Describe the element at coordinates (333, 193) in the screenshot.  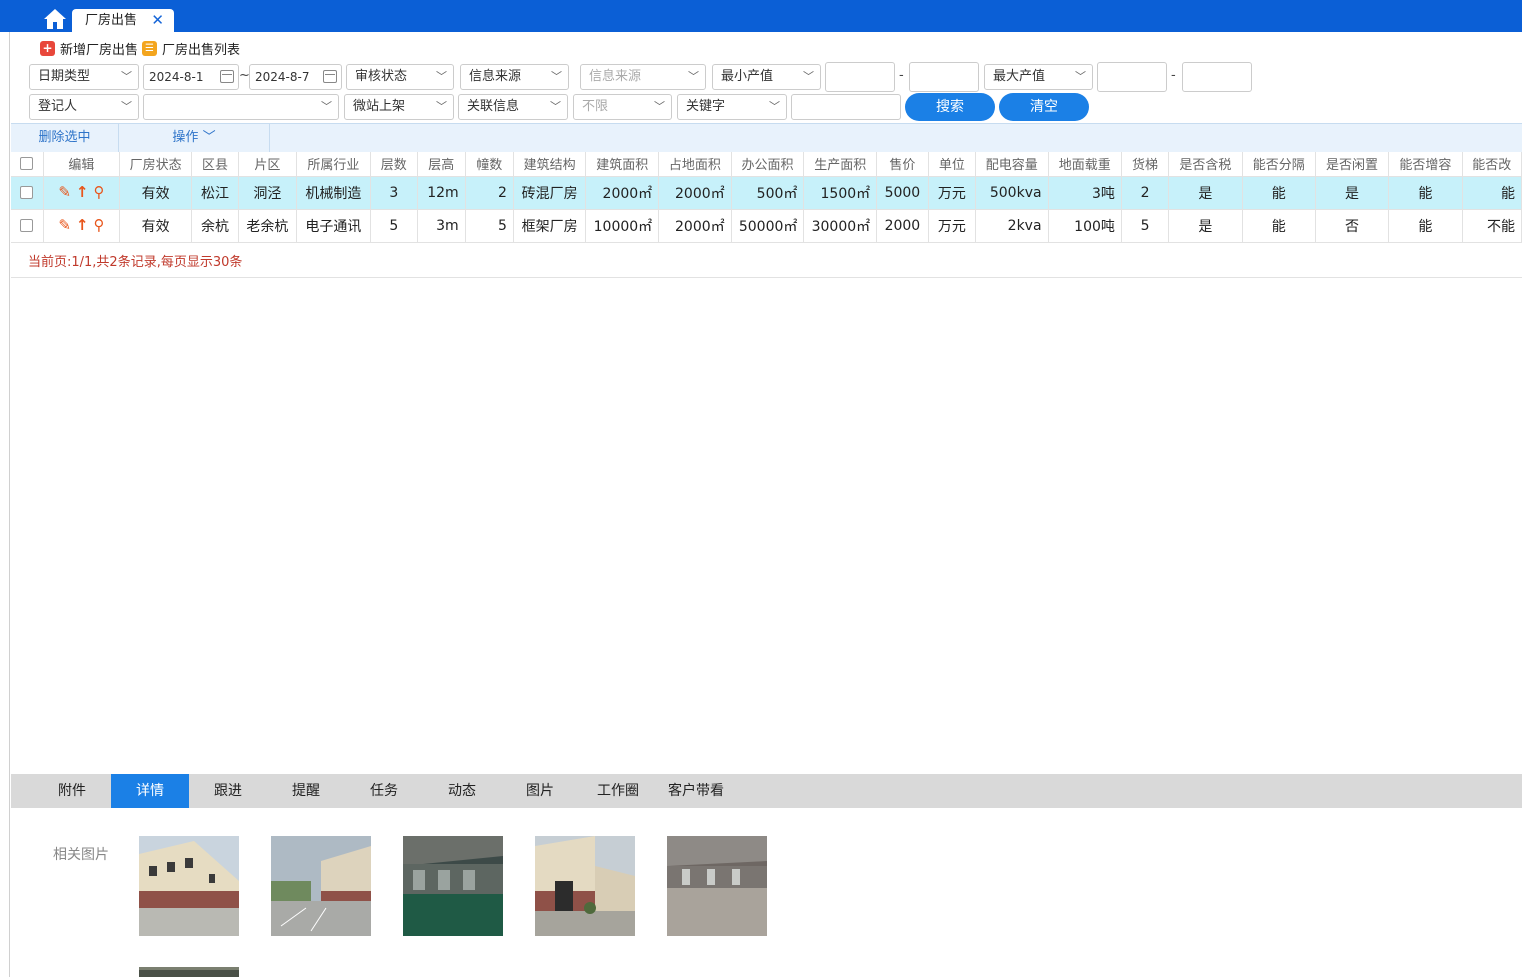
I see `table-cell: 机械制造` at that location.